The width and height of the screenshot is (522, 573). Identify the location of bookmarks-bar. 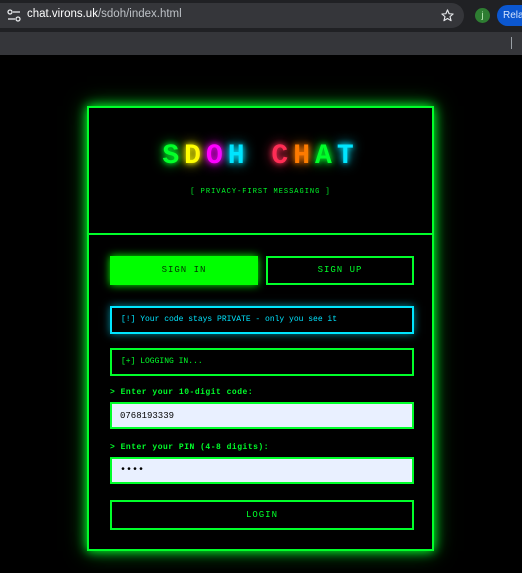
(261, 43).